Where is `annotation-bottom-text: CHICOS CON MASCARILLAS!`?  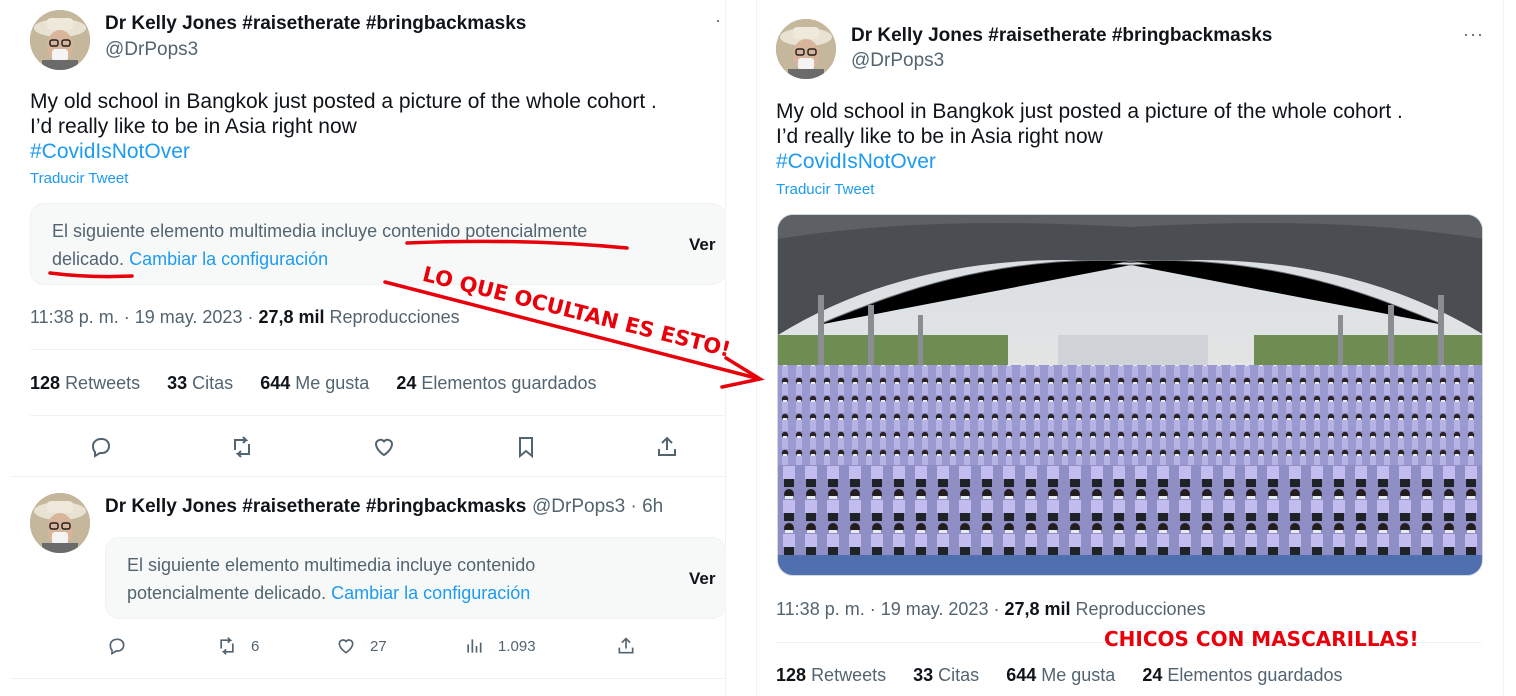 annotation-bottom-text: CHICOS CON MASCARILLAS! is located at coordinates (1261, 639).